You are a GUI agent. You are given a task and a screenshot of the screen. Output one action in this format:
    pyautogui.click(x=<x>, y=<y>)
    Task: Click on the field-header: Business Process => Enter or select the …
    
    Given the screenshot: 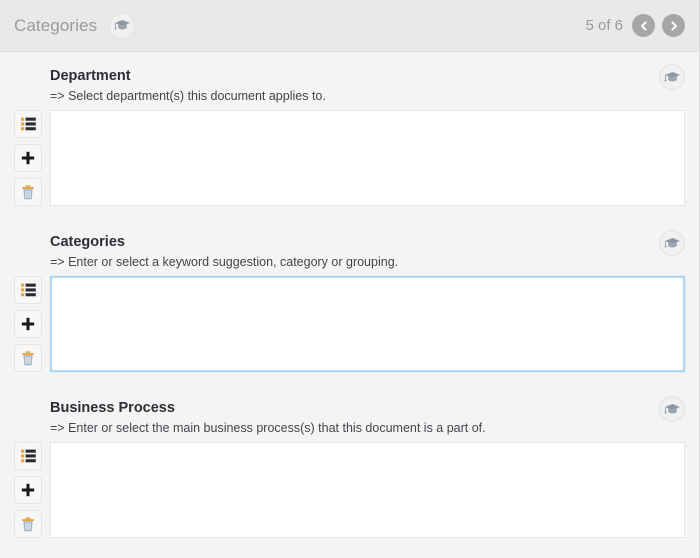 What is the action you would take?
    pyautogui.click(x=349, y=414)
    